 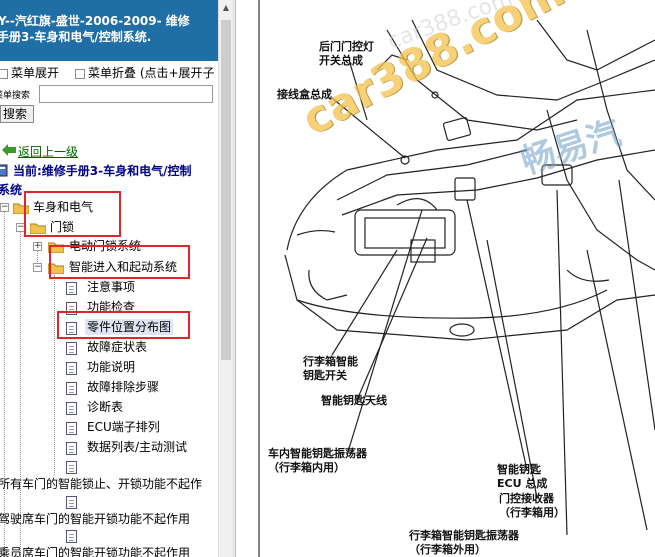 I want to click on menu-expand-button: 菜单展开, so click(x=29, y=73).